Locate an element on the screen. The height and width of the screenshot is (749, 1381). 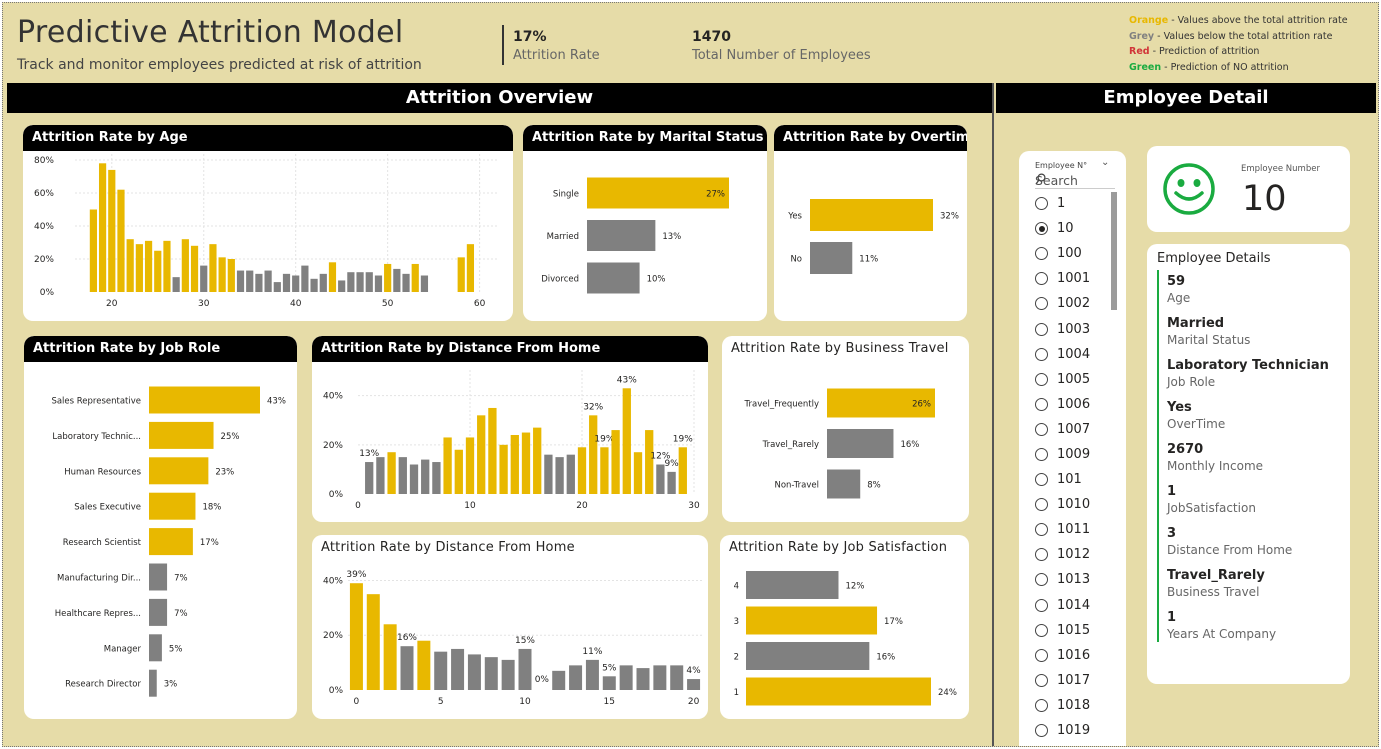
slicer-item: 1005 is located at coordinates (1062, 379).